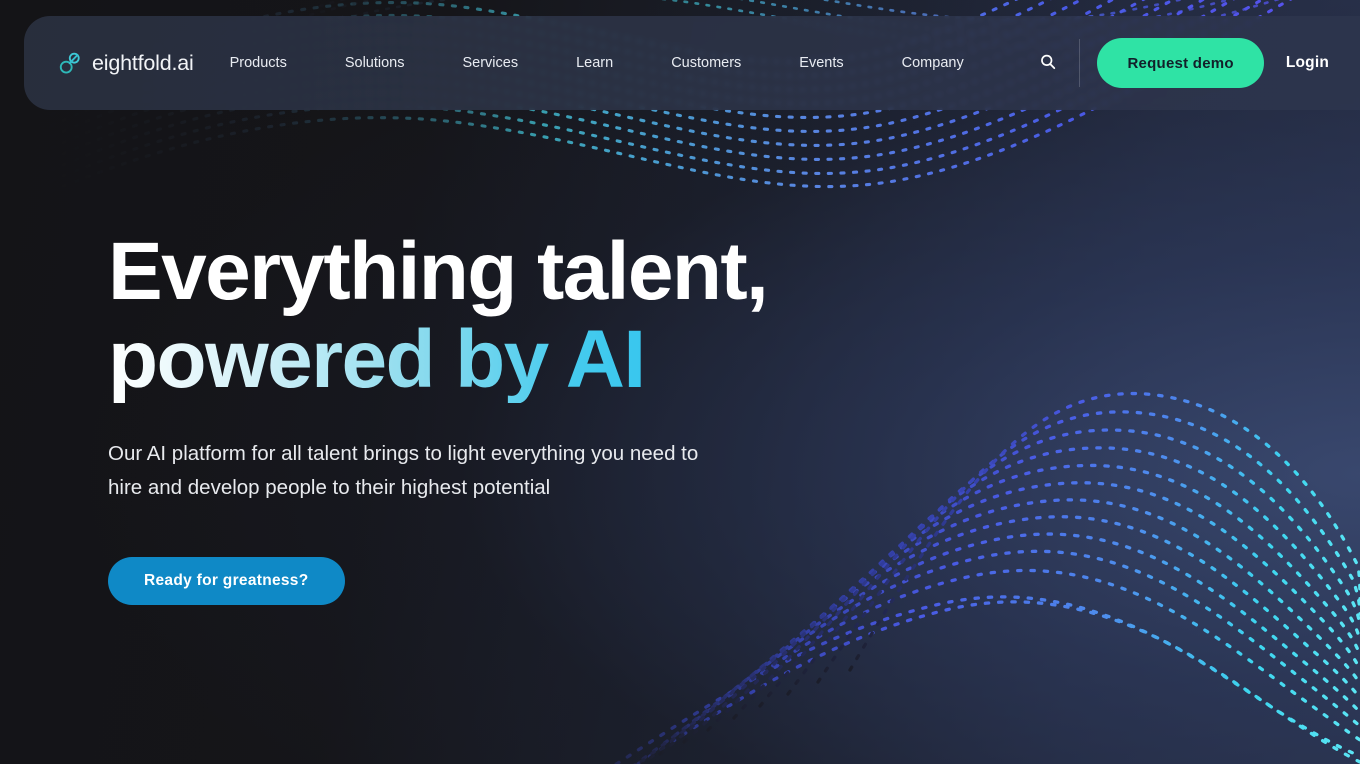 The width and height of the screenshot is (1360, 764). Describe the element at coordinates (706, 63) in the screenshot. I see `nav-item-customers: Customers` at that location.